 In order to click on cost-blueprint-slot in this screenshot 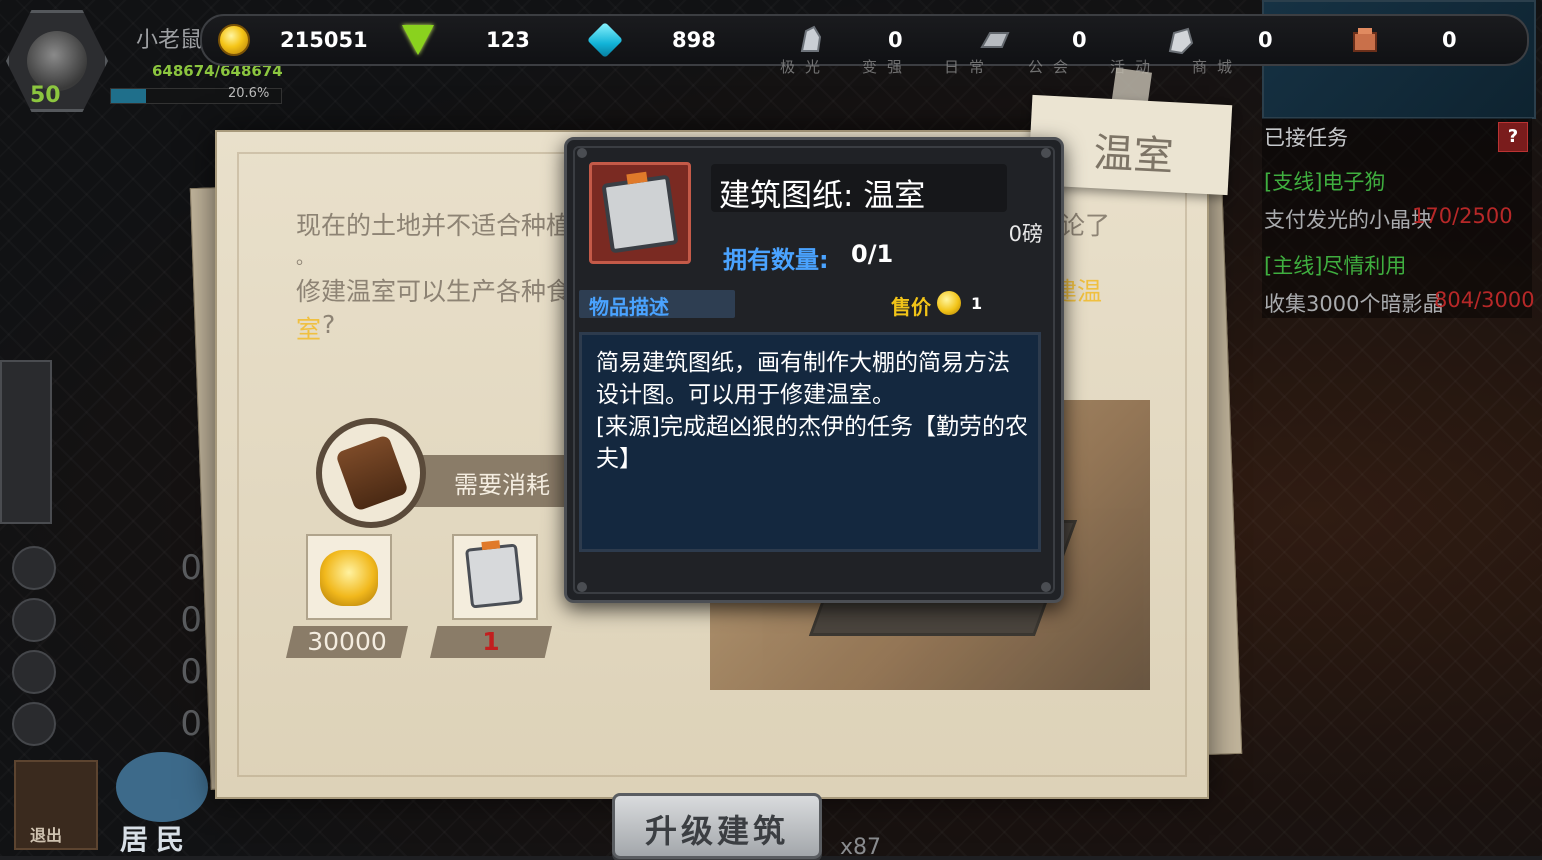, I will do `click(495, 577)`.